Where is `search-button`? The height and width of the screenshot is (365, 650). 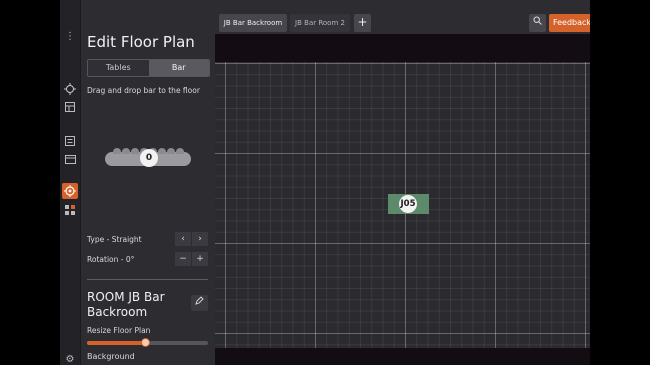
search-button is located at coordinates (537, 23).